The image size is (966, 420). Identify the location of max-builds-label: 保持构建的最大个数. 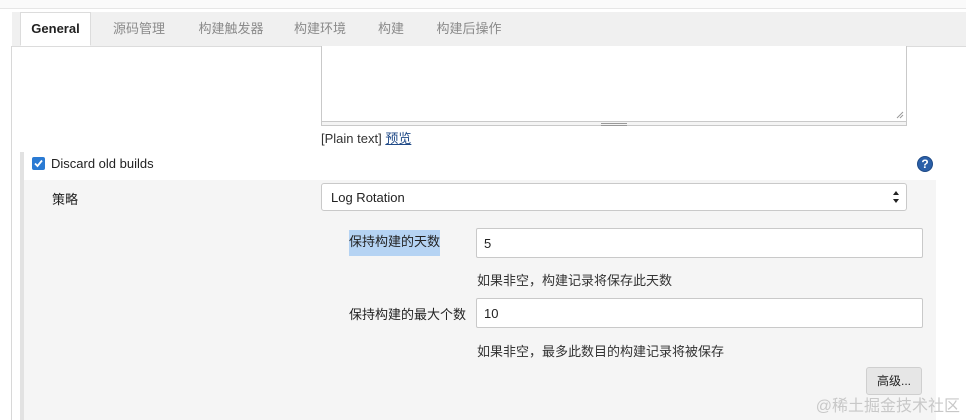
(408, 314).